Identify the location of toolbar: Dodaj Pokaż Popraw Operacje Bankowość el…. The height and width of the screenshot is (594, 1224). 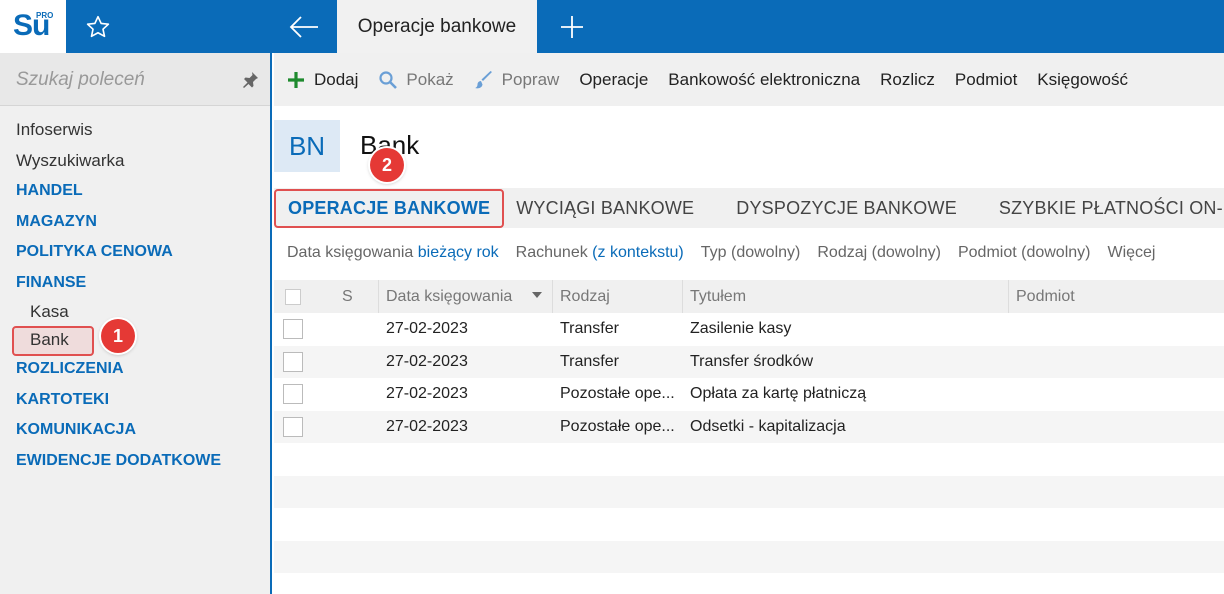
(749, 79).